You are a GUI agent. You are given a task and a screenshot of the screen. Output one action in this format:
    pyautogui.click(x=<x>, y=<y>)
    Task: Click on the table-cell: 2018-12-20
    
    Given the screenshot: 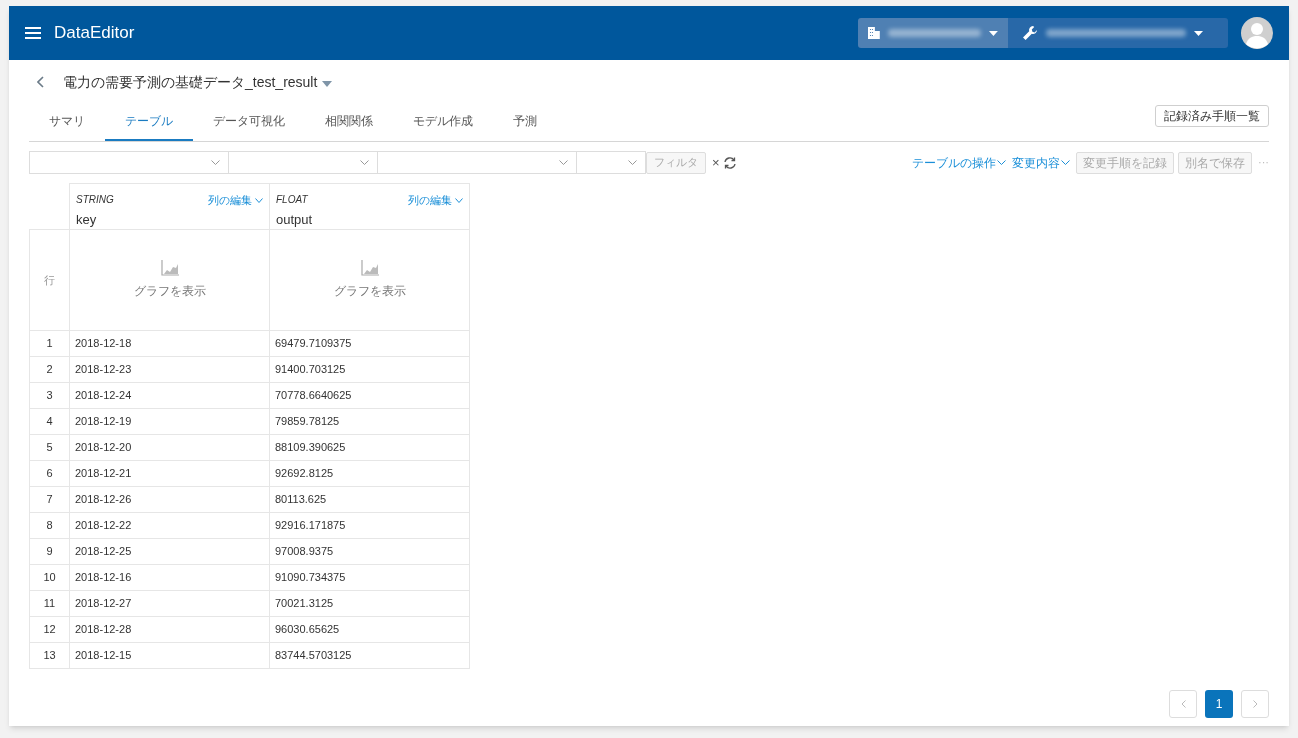 What is the action you would take?
    pyautogui.click(x=169, y=447)
    